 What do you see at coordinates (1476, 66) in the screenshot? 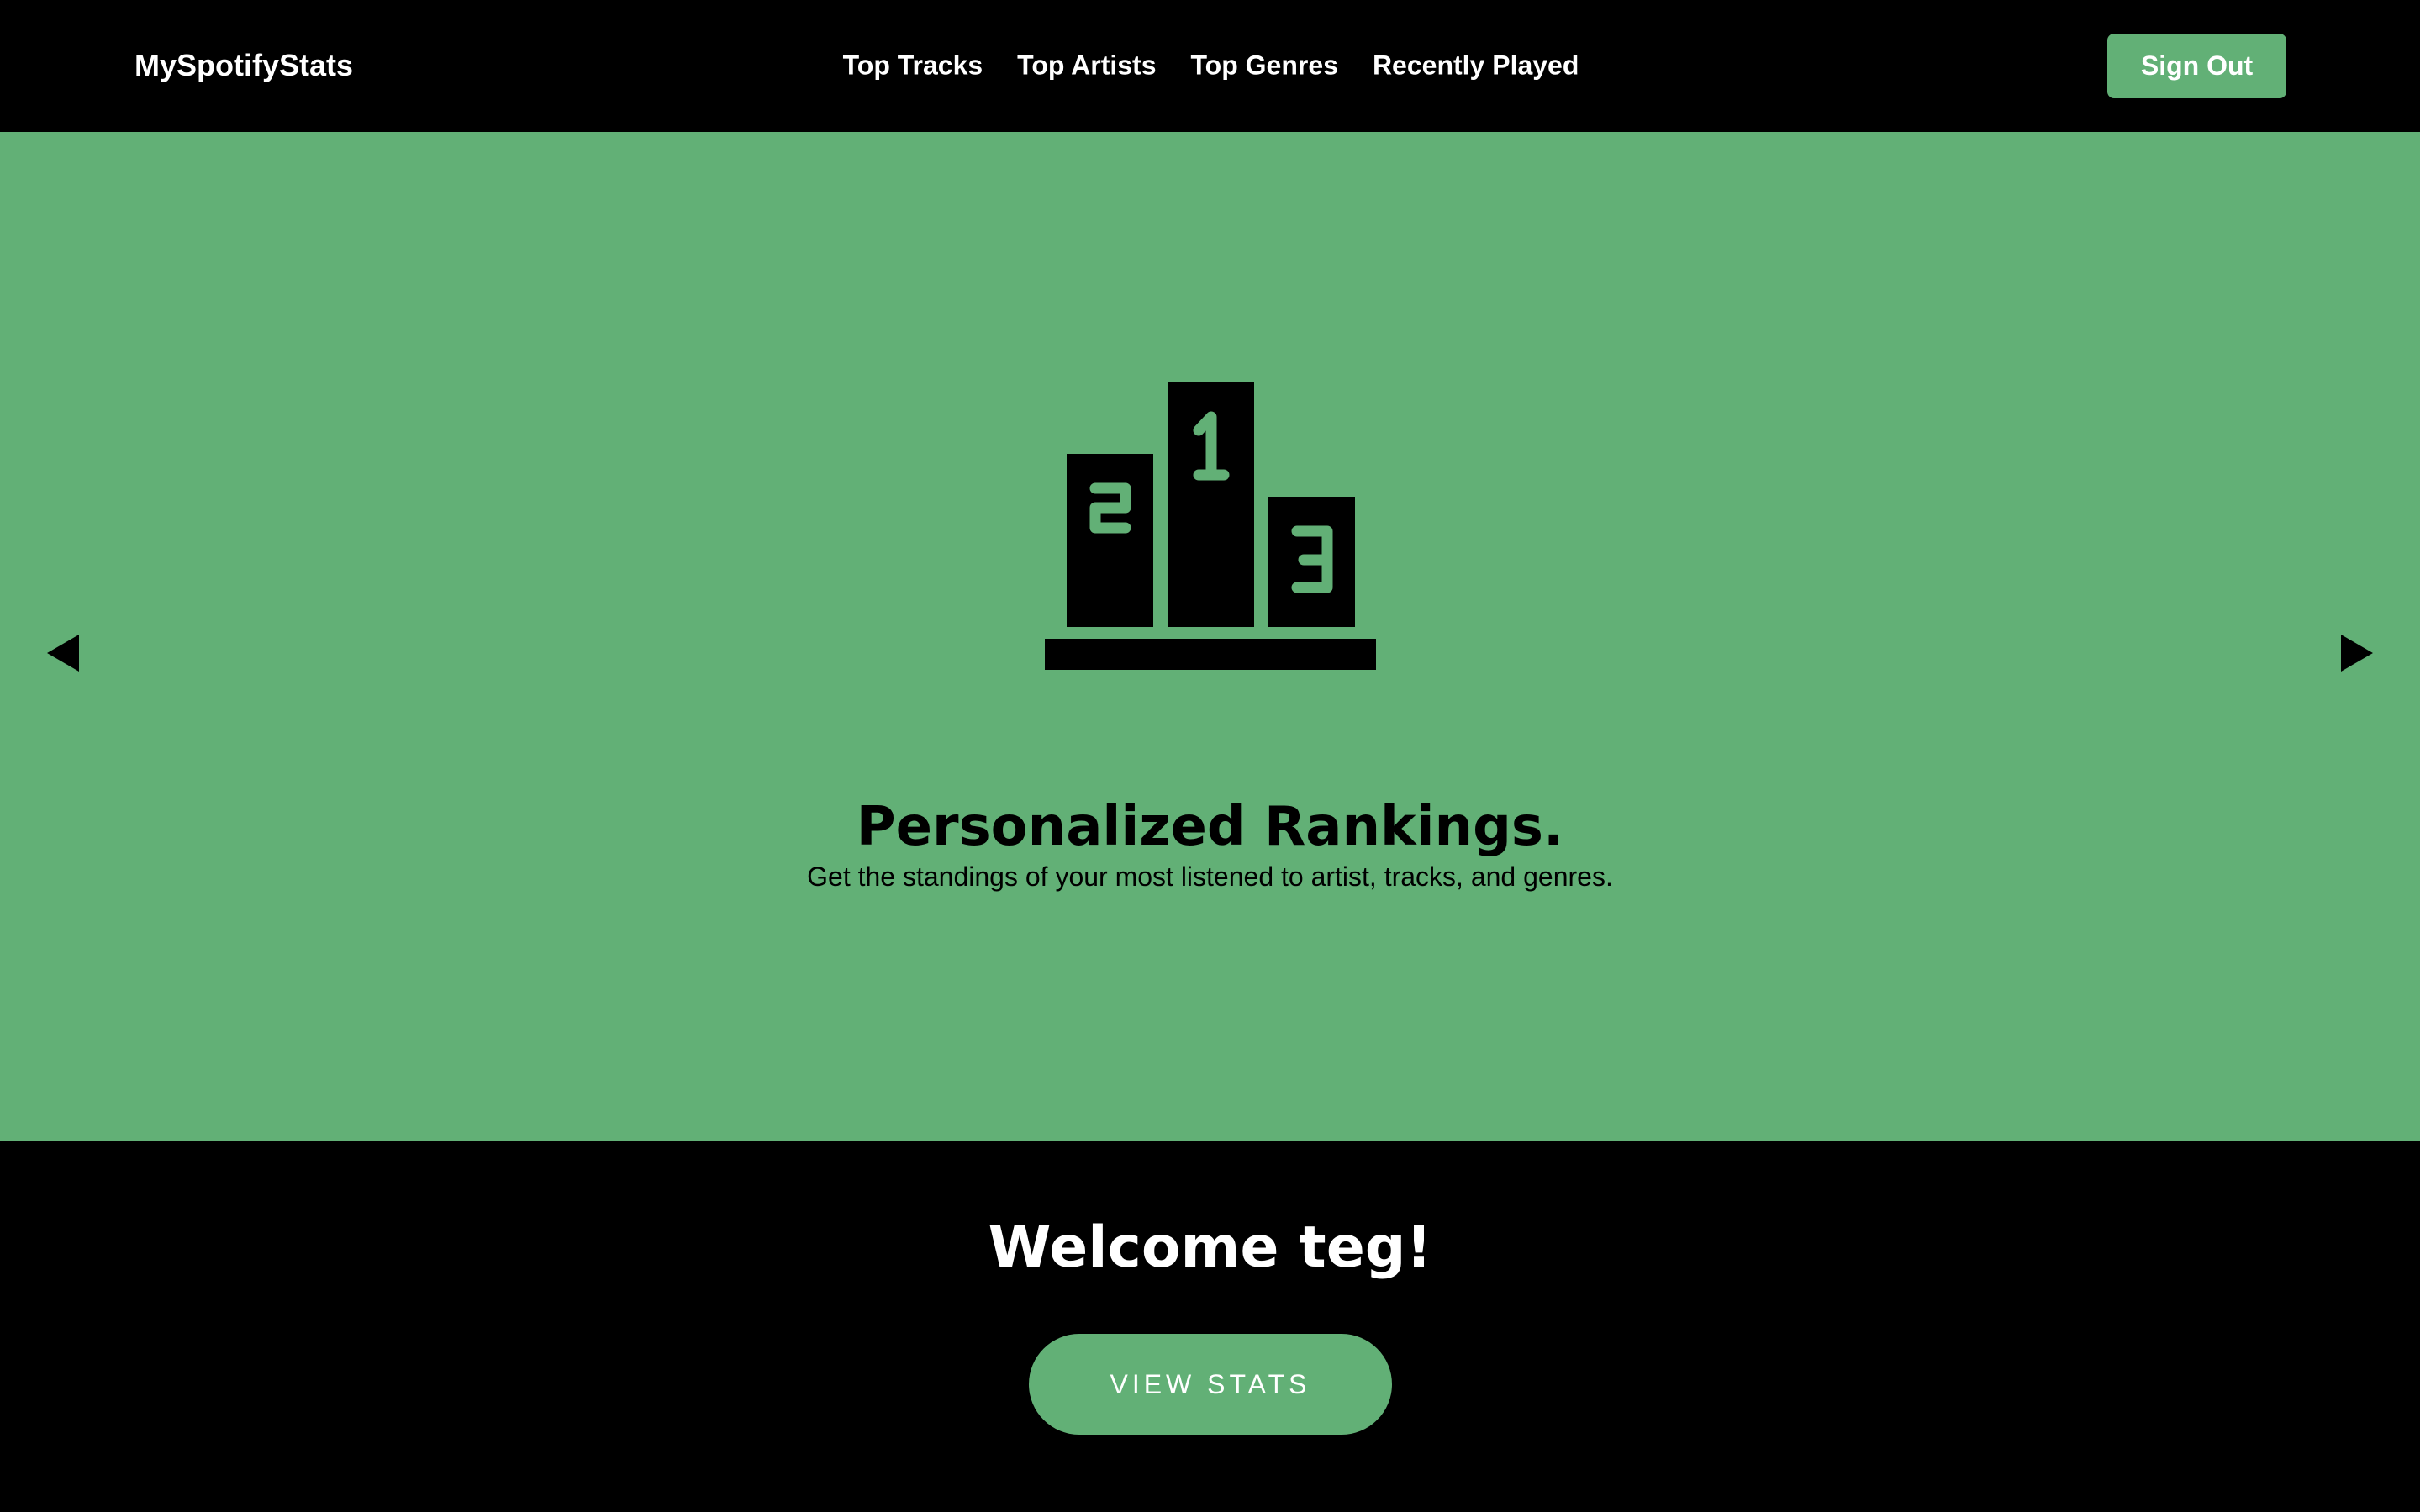
I see `nav-link-recently-played: Recently Played` at bounding box center [1476, 66].